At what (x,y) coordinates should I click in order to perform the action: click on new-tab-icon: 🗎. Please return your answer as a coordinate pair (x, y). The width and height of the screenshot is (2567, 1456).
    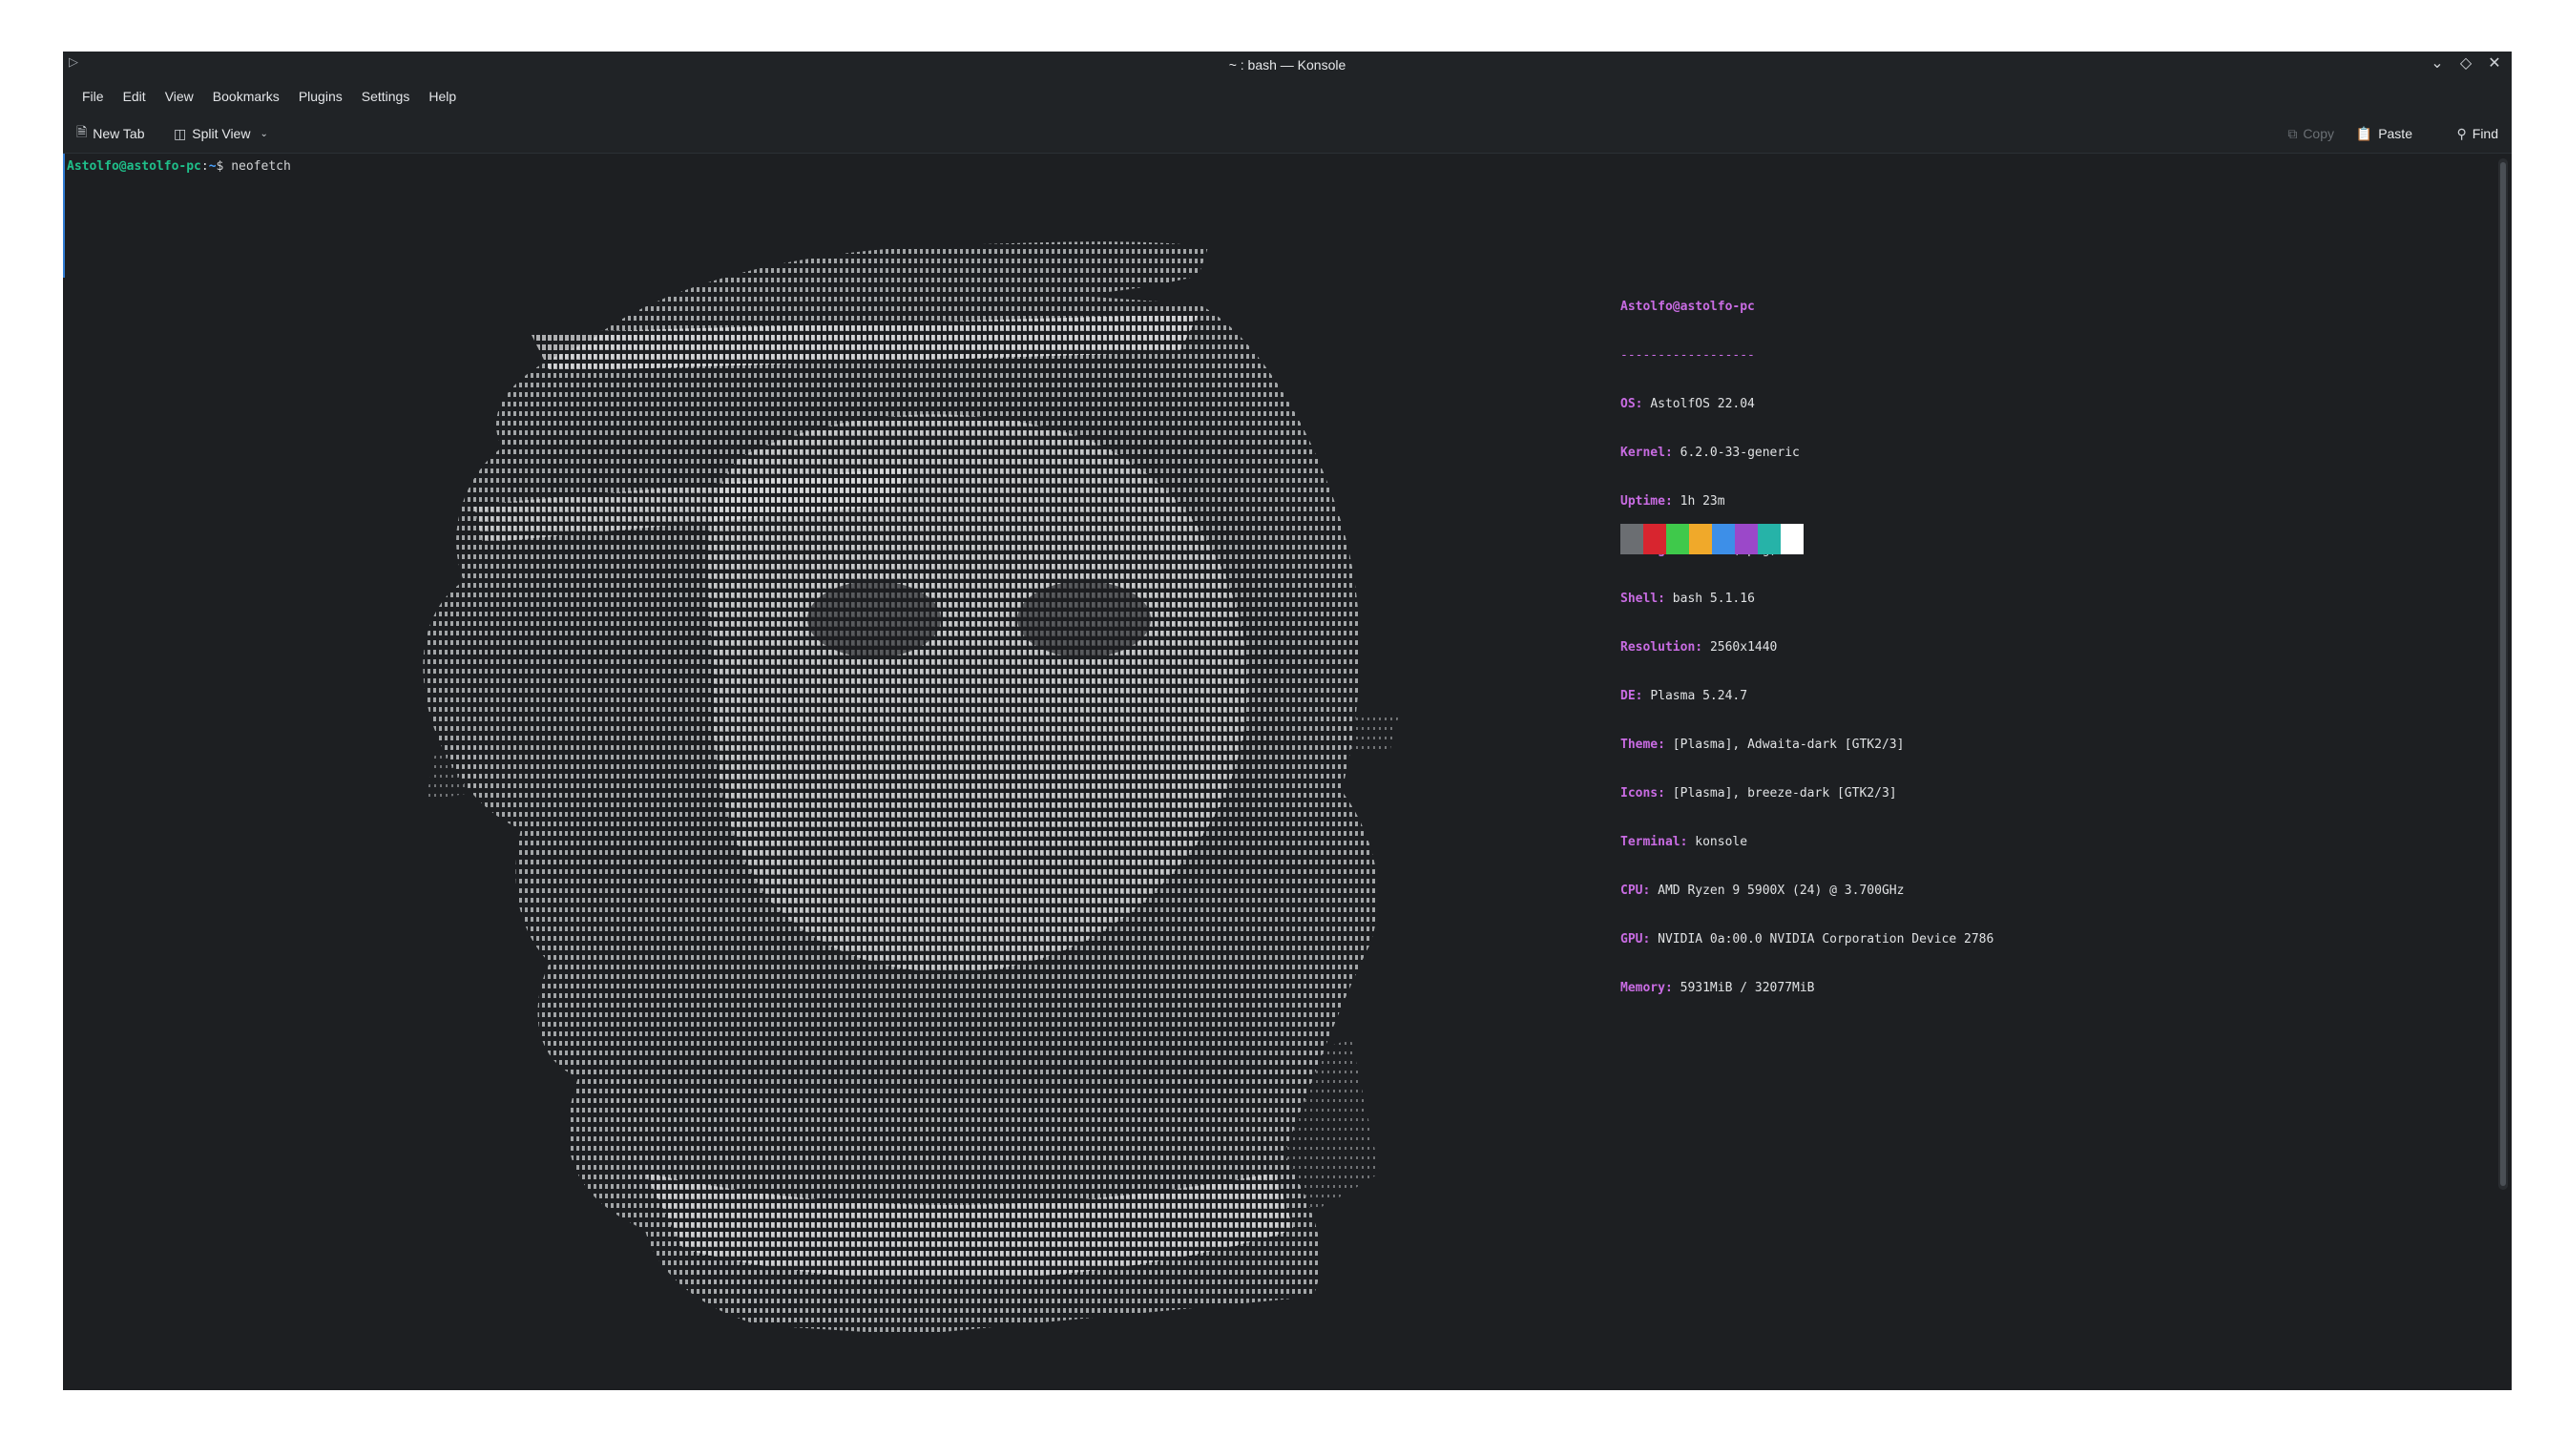
    Looking at the image, I should click on (82, 131).